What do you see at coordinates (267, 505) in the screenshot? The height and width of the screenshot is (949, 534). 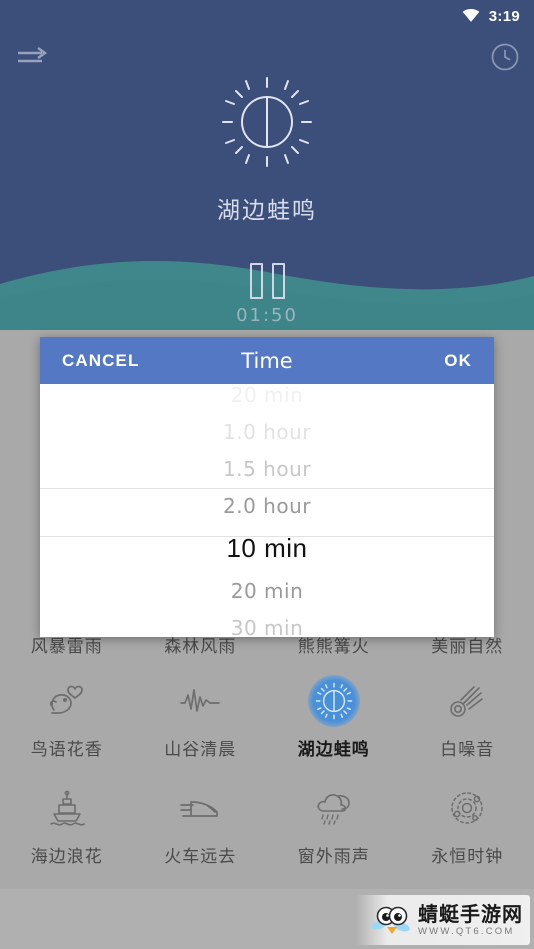 I see `picker-item: 2.0 hour` at bounding box center [267, 505].